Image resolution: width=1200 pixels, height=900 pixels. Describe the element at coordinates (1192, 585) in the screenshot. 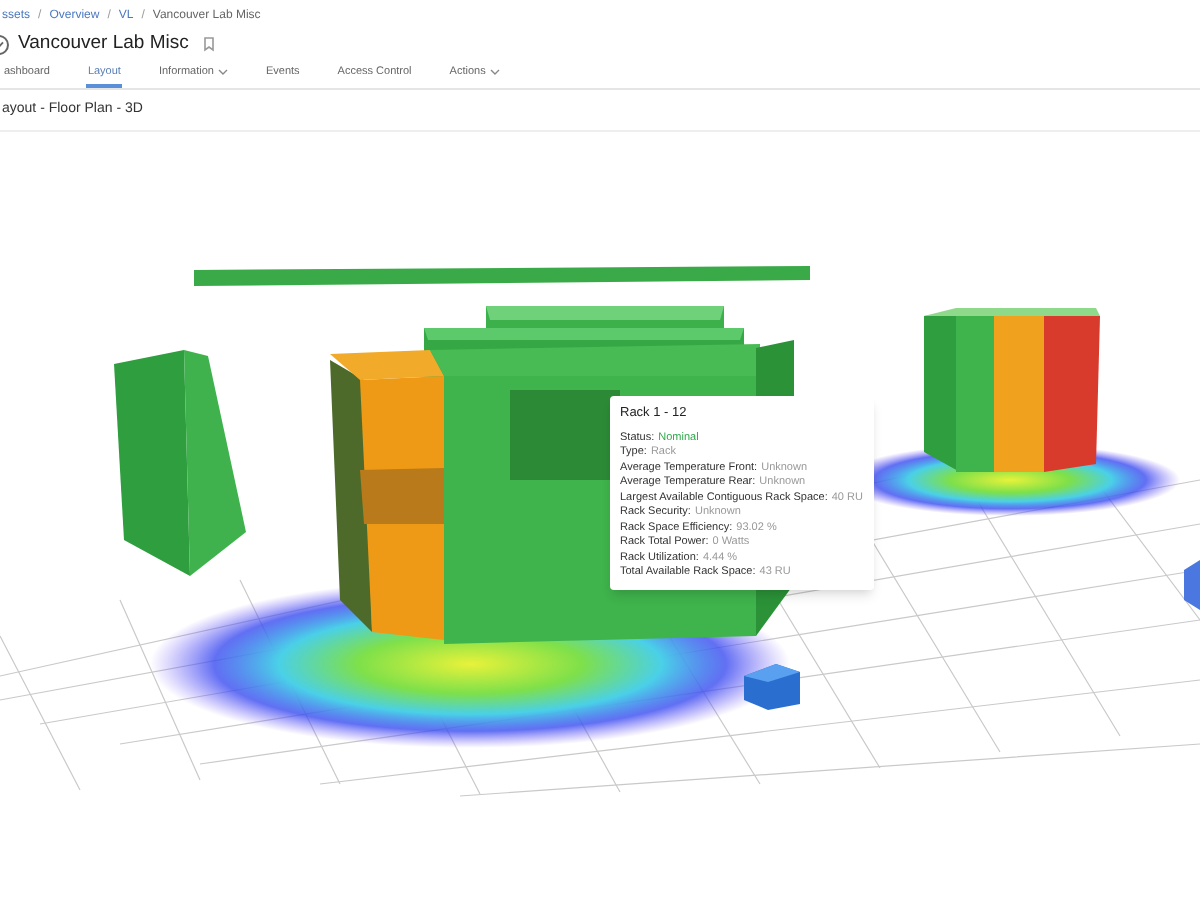

I see `rack-edge` at that location.